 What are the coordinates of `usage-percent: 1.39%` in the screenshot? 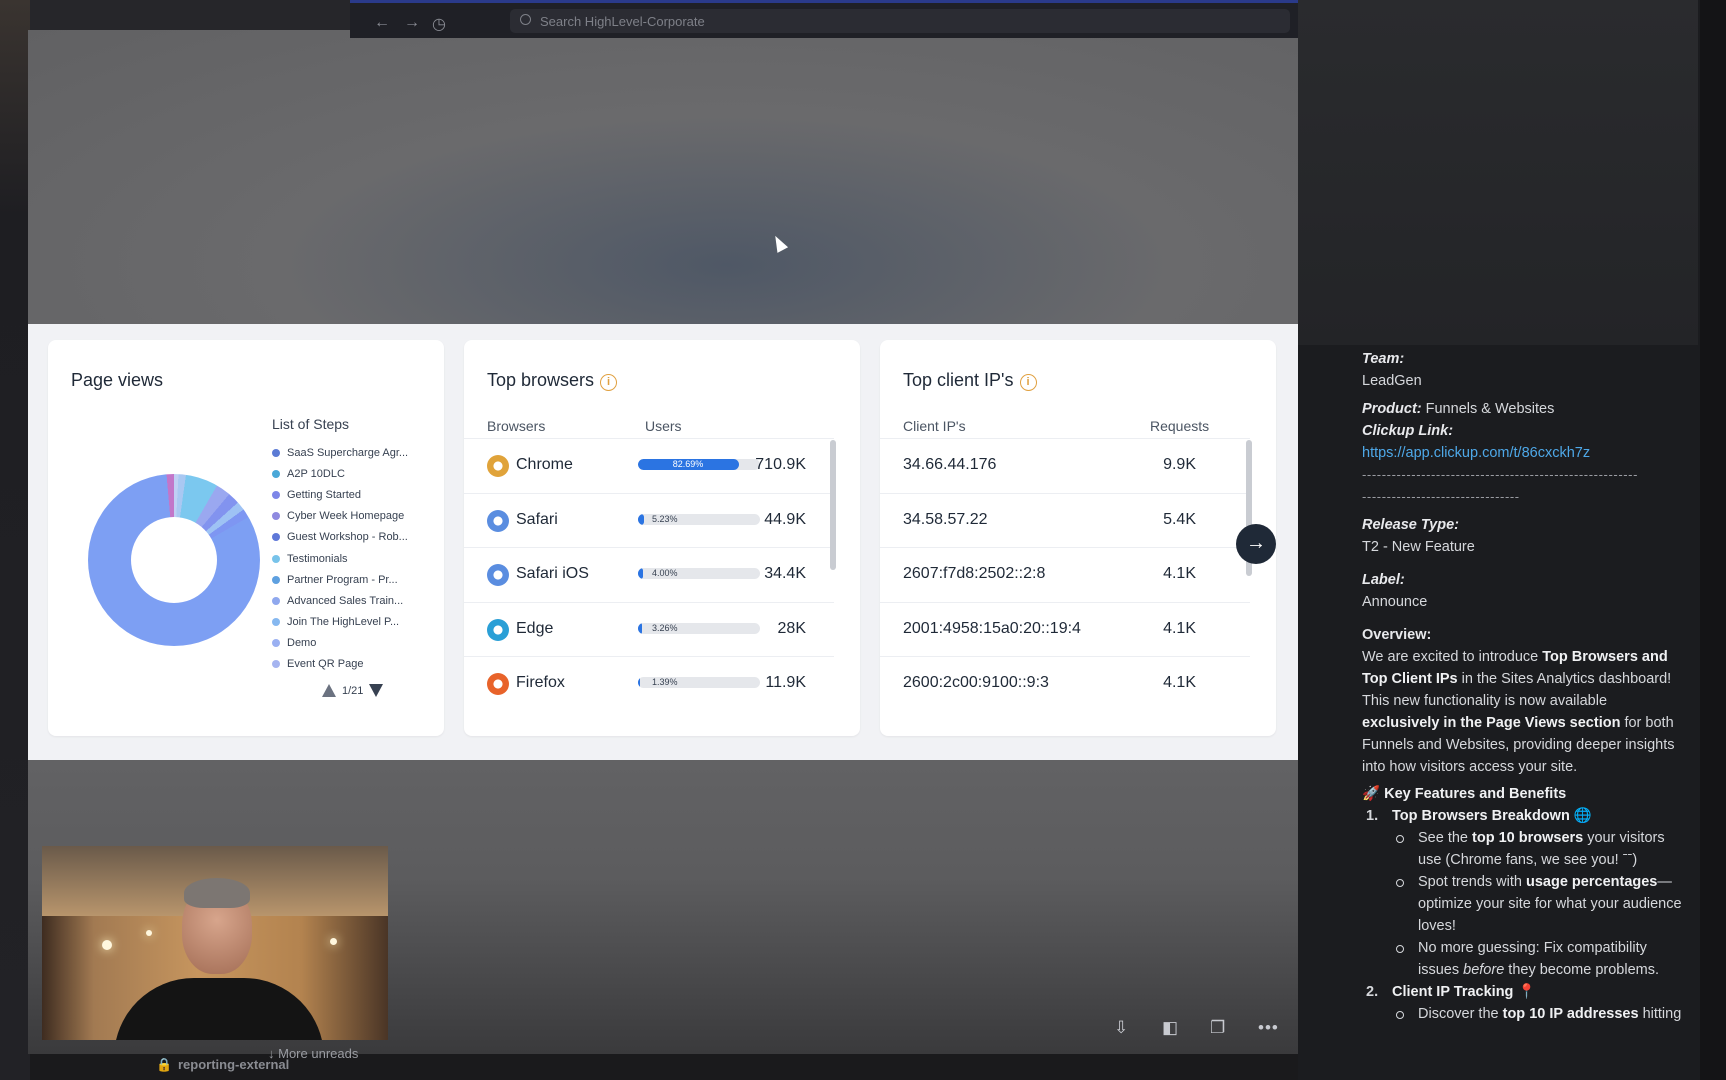 It's located at (665, 682).